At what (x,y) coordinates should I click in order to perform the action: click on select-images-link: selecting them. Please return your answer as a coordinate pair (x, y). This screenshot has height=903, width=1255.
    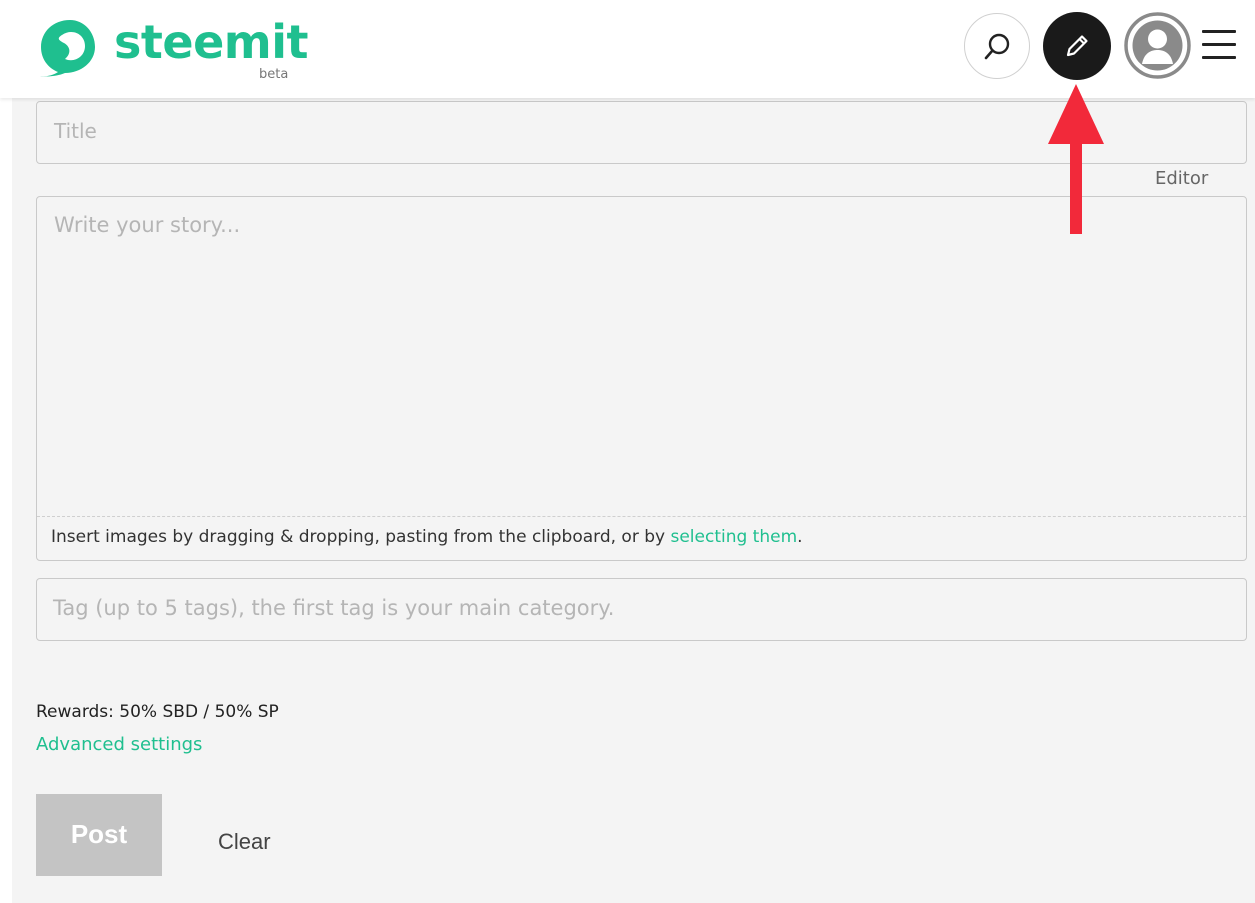
    Looking at the image, I should click on (733, 537).